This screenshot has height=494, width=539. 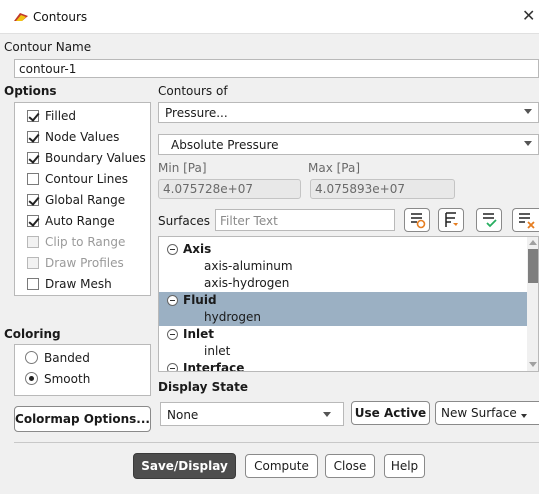 I want to click on select-all-icon, so click(x=418, y=221).